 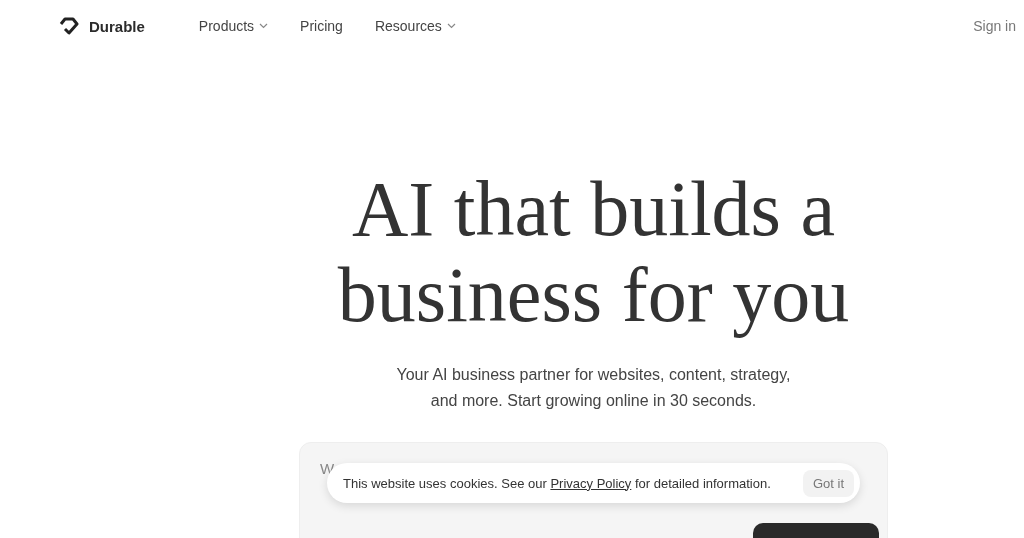 I want to click on sign-in-link: Sign in, so click(x=994, y=26).